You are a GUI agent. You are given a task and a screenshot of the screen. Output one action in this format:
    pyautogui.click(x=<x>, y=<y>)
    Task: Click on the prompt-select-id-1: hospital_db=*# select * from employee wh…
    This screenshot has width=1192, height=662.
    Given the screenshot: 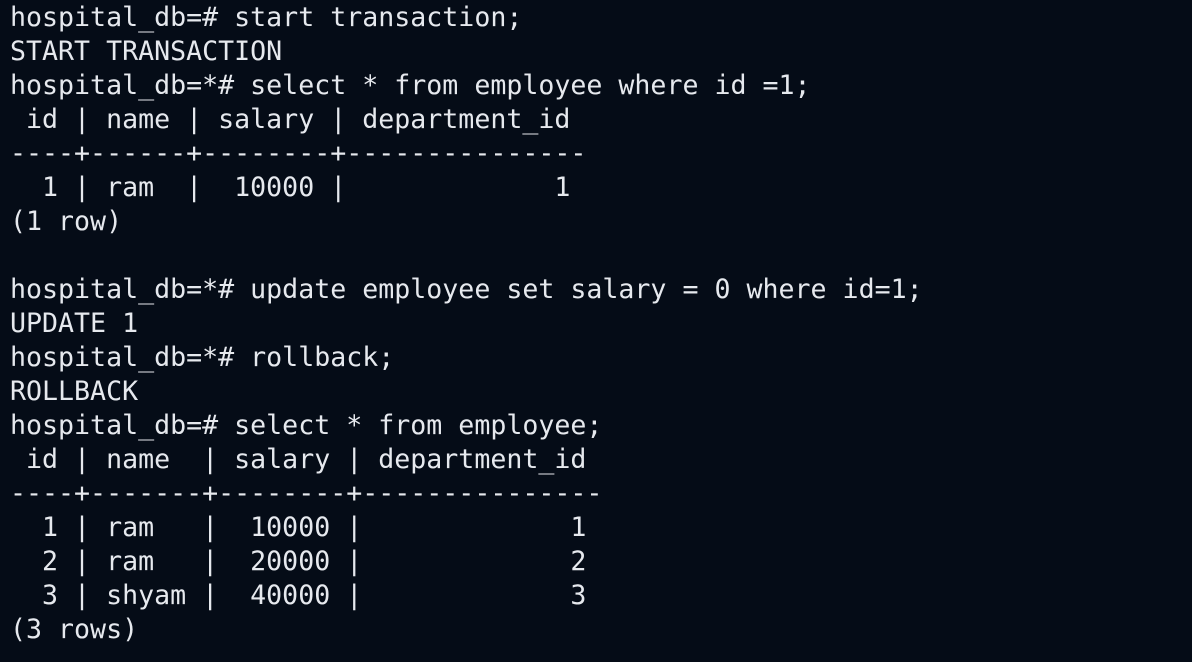 What is the action you would take?
    pyautogui.click(x=410, y=85)
    